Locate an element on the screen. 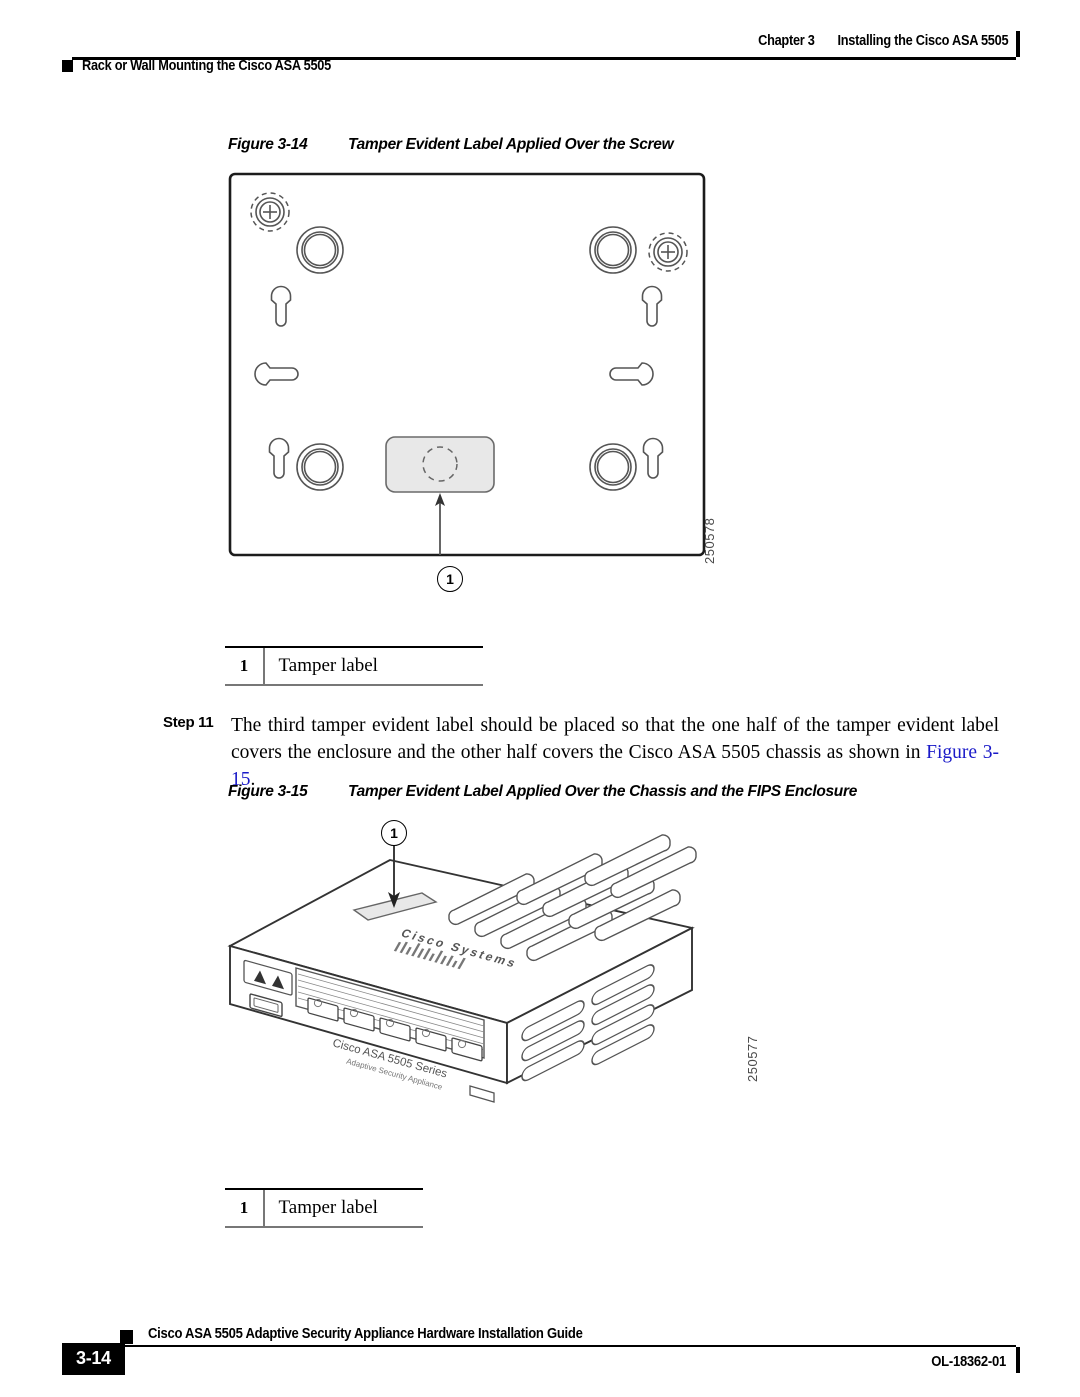 Image resolution: width=1080 pixels, height=1397 pixels. footer-rule is located at coordinates (568, 1345).